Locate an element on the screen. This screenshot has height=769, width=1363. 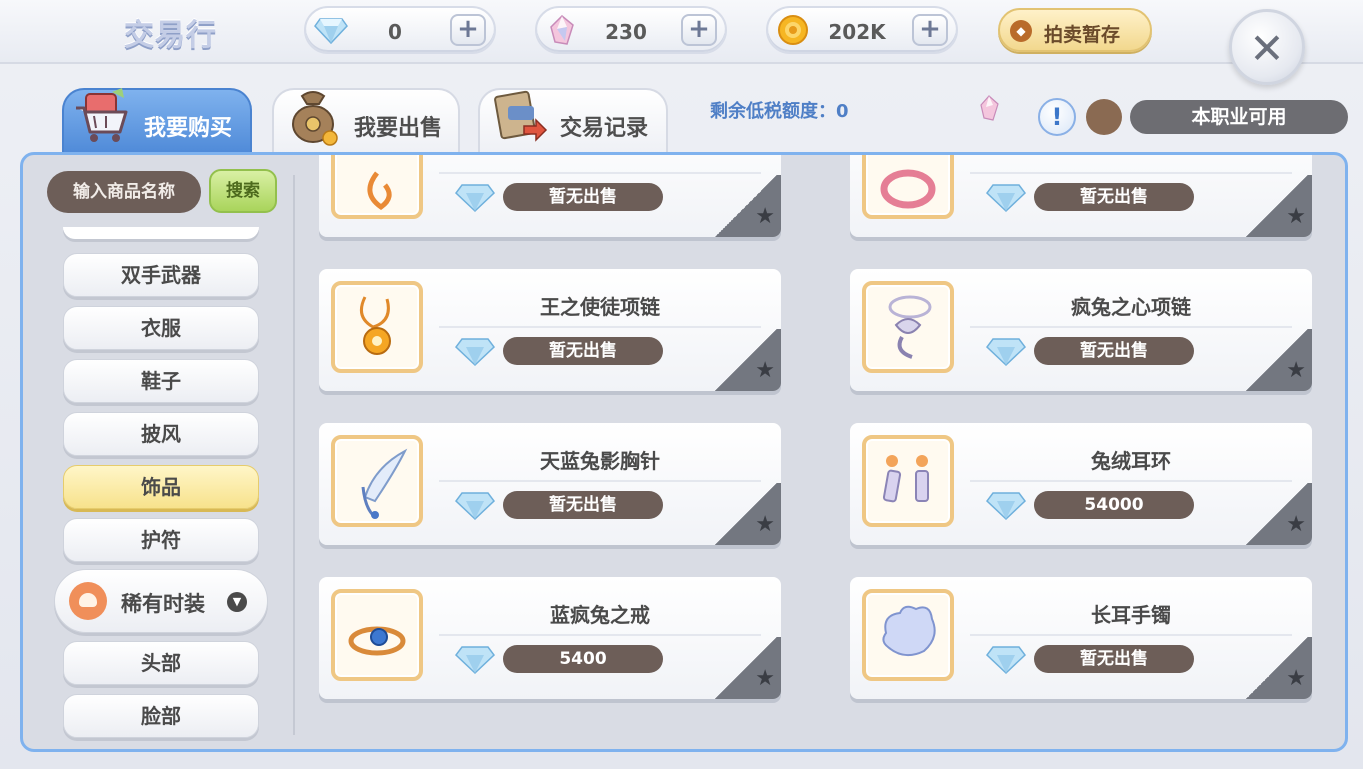
diamond-amount: 0 is located at coordinates (395, 32).